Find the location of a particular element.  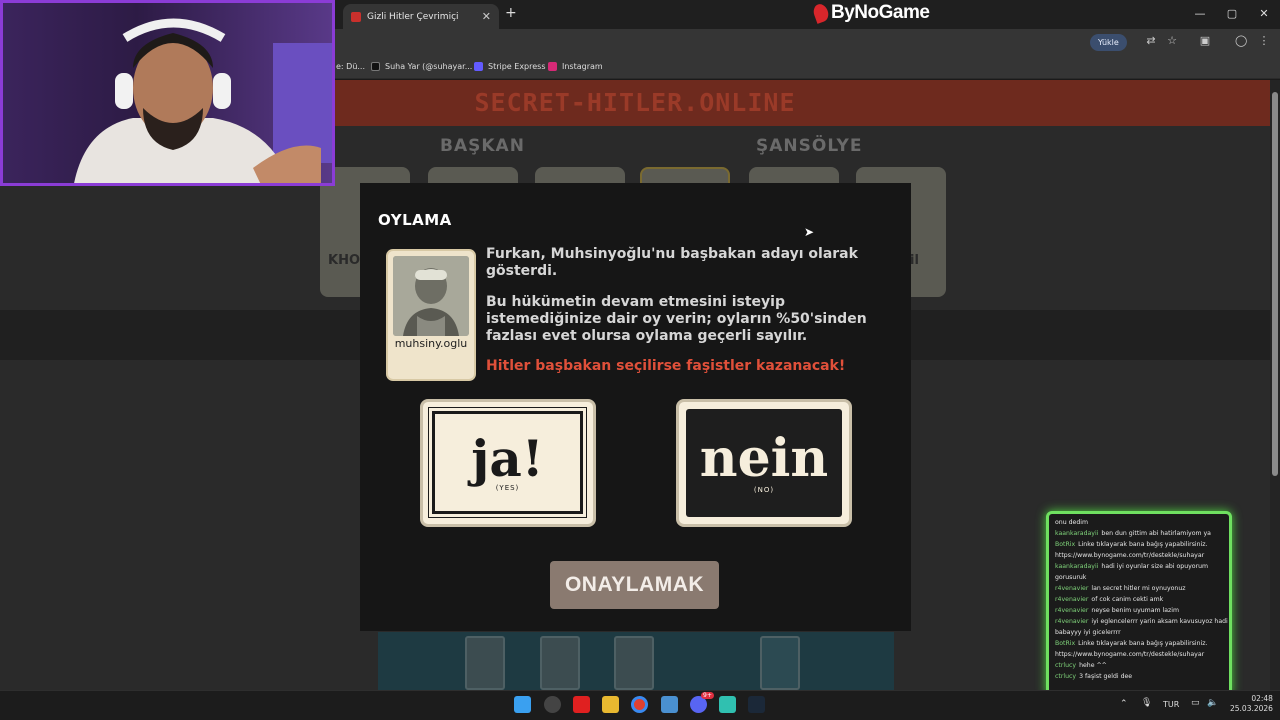

tray-chevron-icon: ⌃ is located at coordinates (1124, 704).